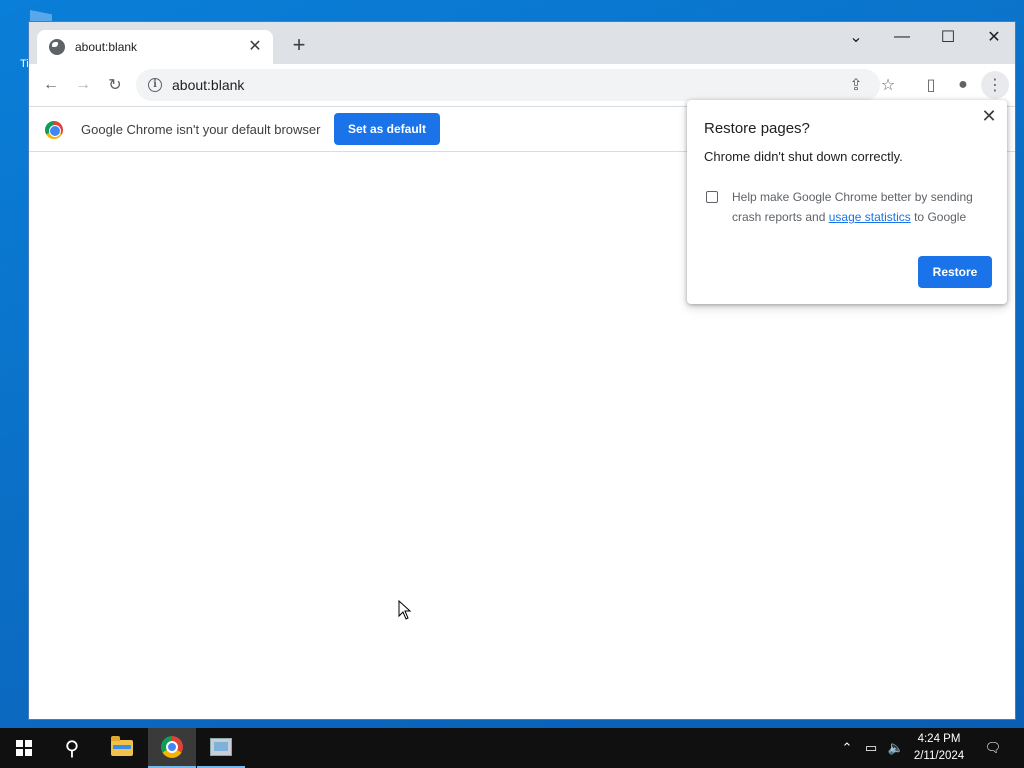 This screenshot has height=768, width=1024. Describe the element at coordinates (54, 130) in the screenshot. I see `chrome-logo-icon` at that location.